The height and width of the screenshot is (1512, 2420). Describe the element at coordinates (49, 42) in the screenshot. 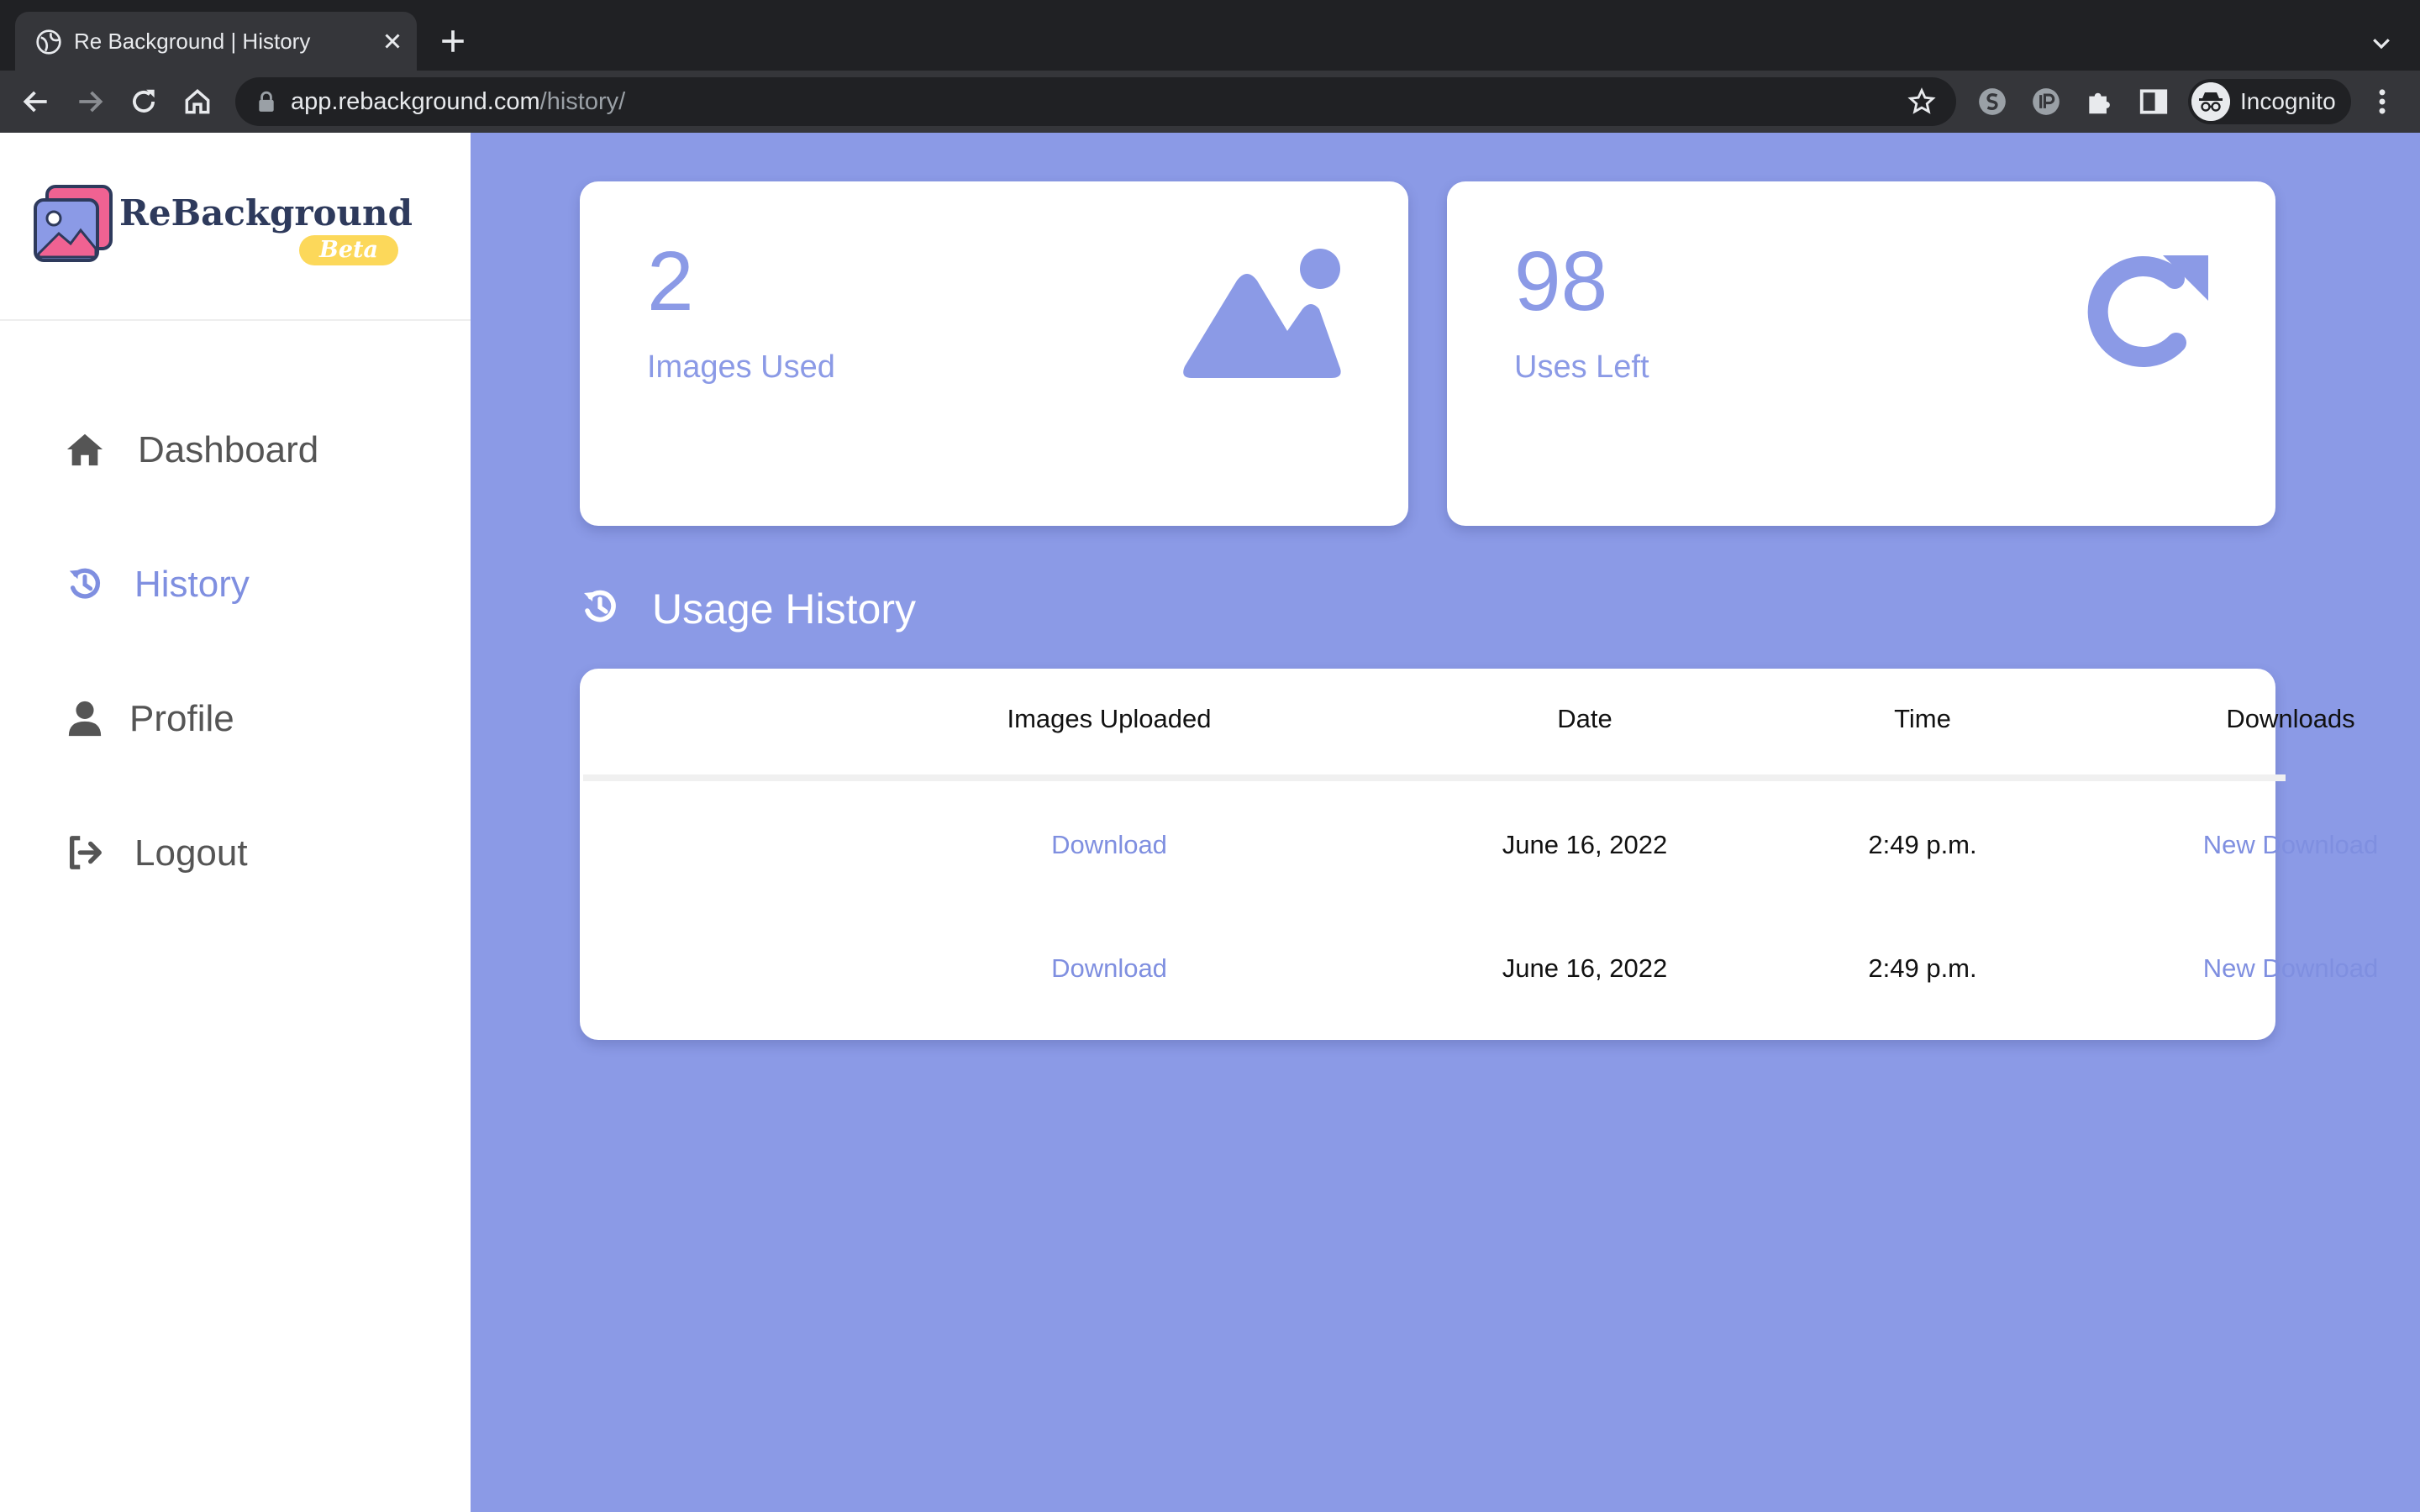

I see `globe-icon` at that location.